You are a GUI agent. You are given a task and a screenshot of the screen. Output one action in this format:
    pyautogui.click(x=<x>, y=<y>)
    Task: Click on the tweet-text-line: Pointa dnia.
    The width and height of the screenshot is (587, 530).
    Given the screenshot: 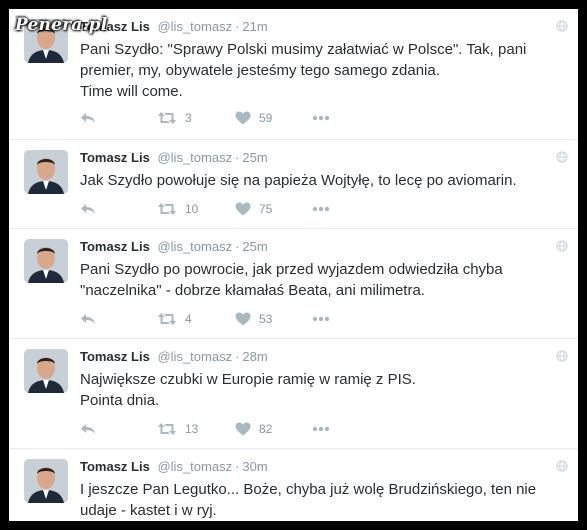 What is the action you would take?
    pyautogui.click(x=120, y=400)
    